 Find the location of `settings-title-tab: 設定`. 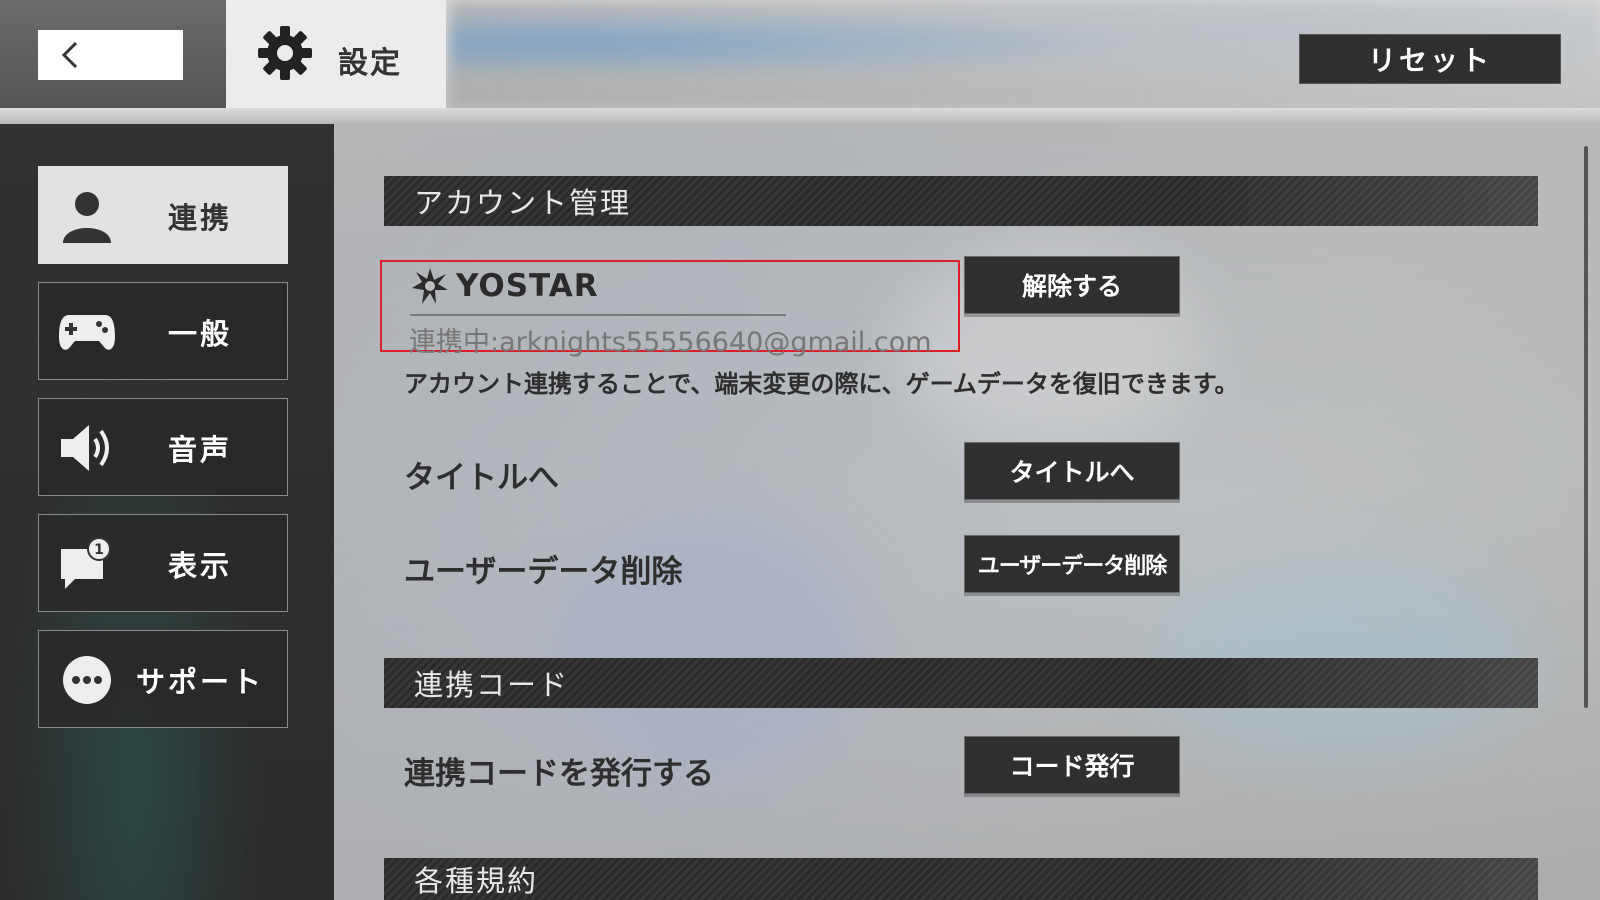

settings-title-tab: 設定 is located at coordinates (336, 54).